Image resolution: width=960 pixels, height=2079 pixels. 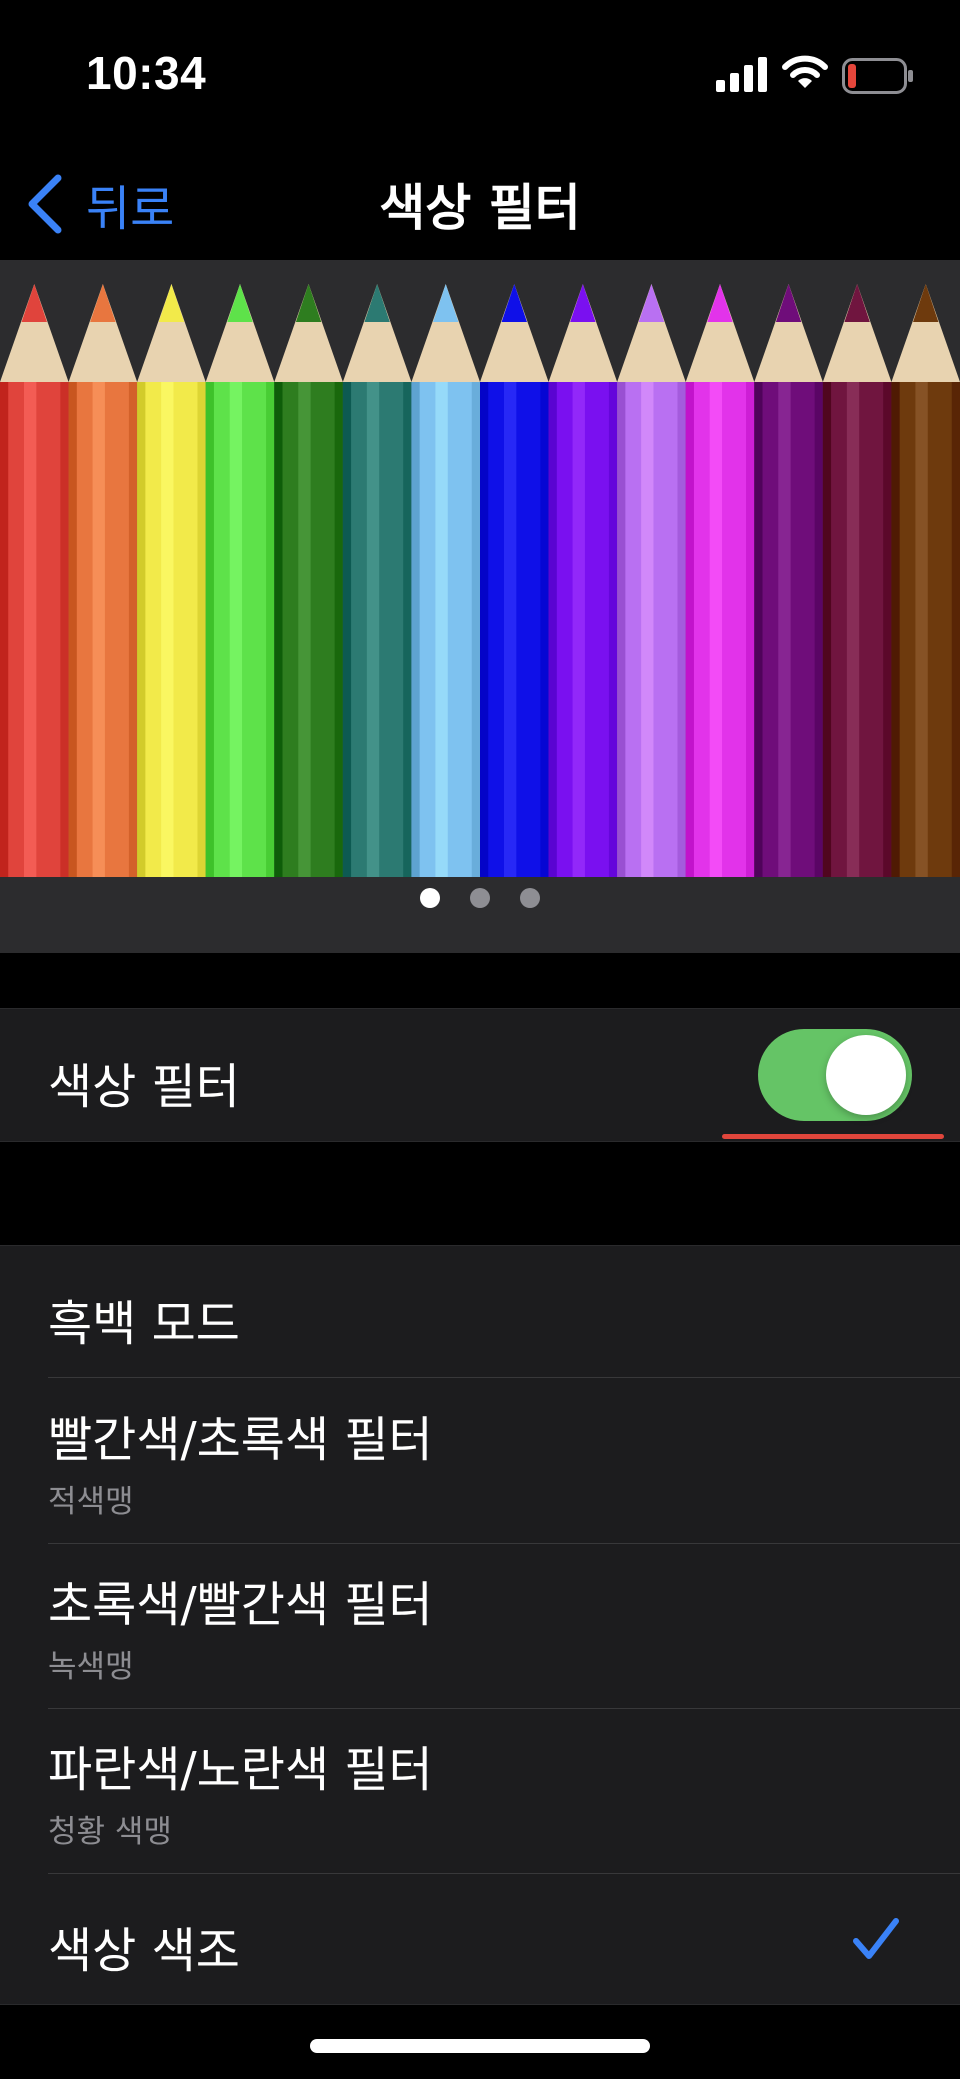 What do you see at coordinates (240, 1440) in the screenshot?
I see `filter-title: 빨간색/초록색 필터` at bounding box center [240, 1440].